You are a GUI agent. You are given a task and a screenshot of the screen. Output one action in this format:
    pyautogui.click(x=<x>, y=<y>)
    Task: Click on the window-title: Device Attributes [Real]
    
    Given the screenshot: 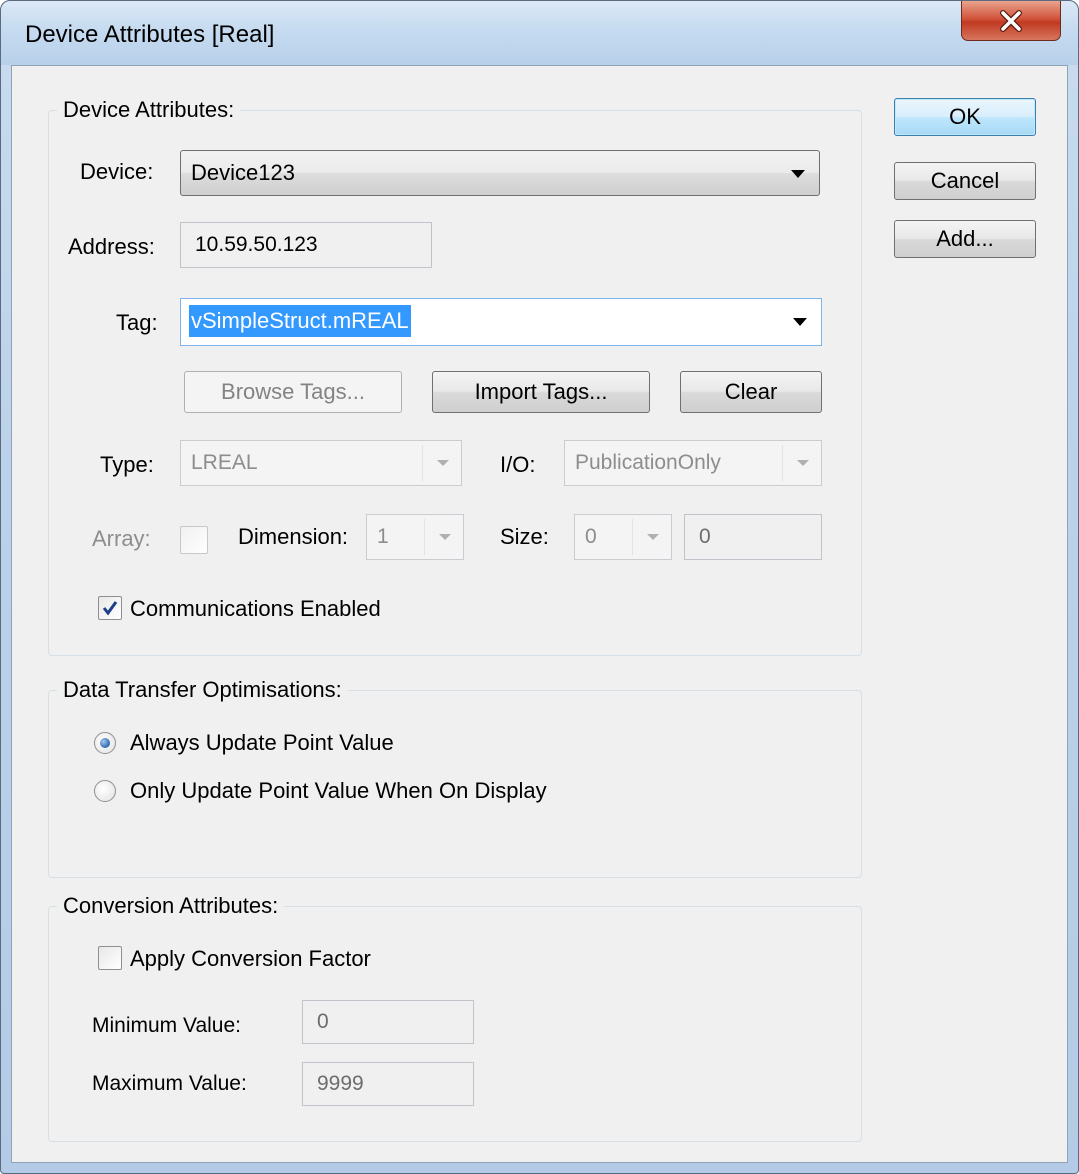 What is the action you would take?
    pyautogui.click(x=150, y=34)
    